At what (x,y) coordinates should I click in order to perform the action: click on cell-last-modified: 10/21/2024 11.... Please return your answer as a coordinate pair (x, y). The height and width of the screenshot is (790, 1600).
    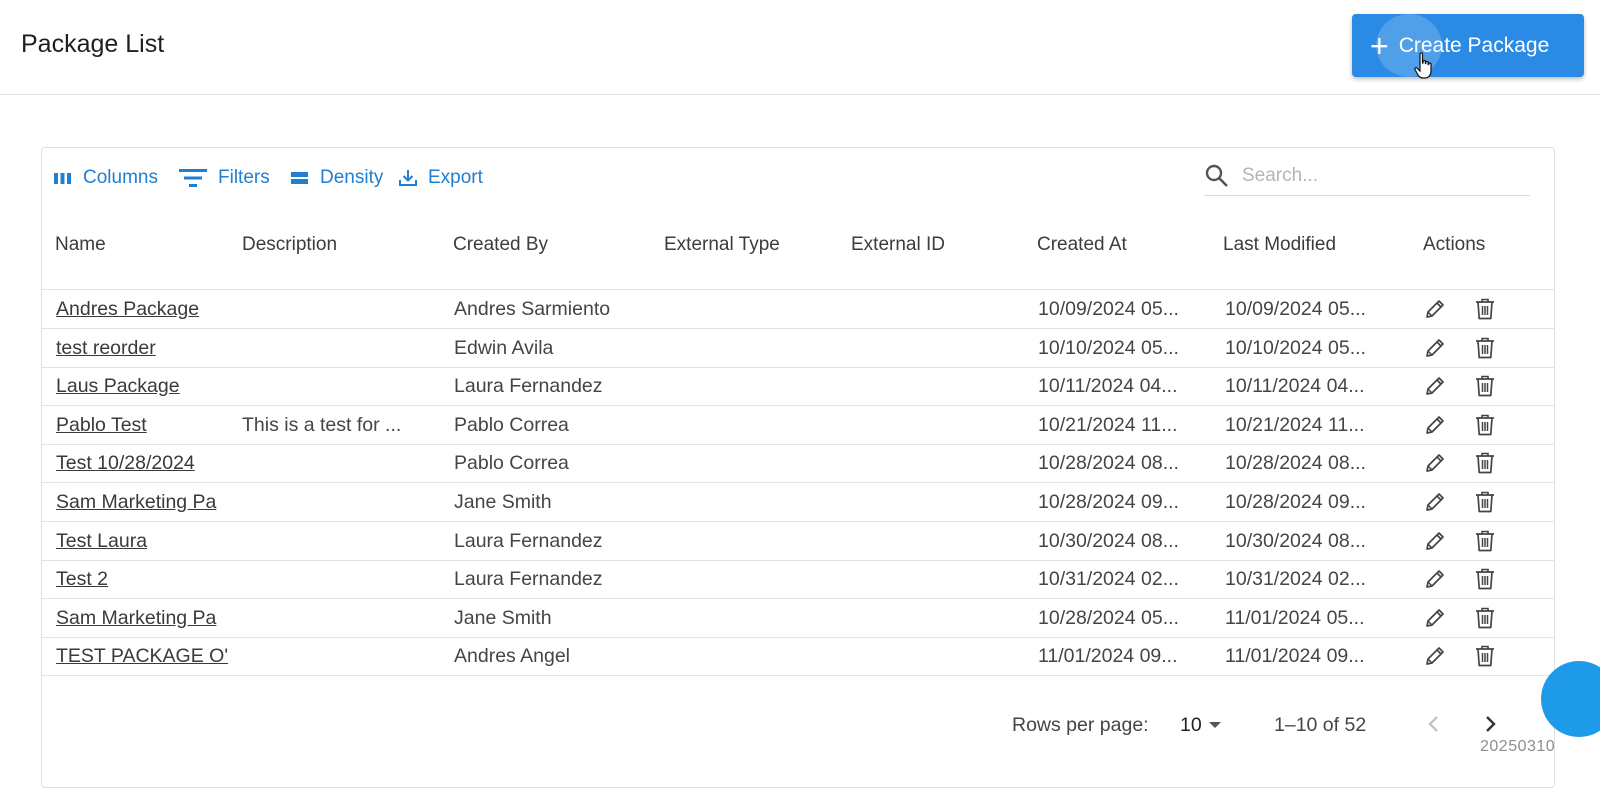
    Looking at the image, I should click on (1295, 424).